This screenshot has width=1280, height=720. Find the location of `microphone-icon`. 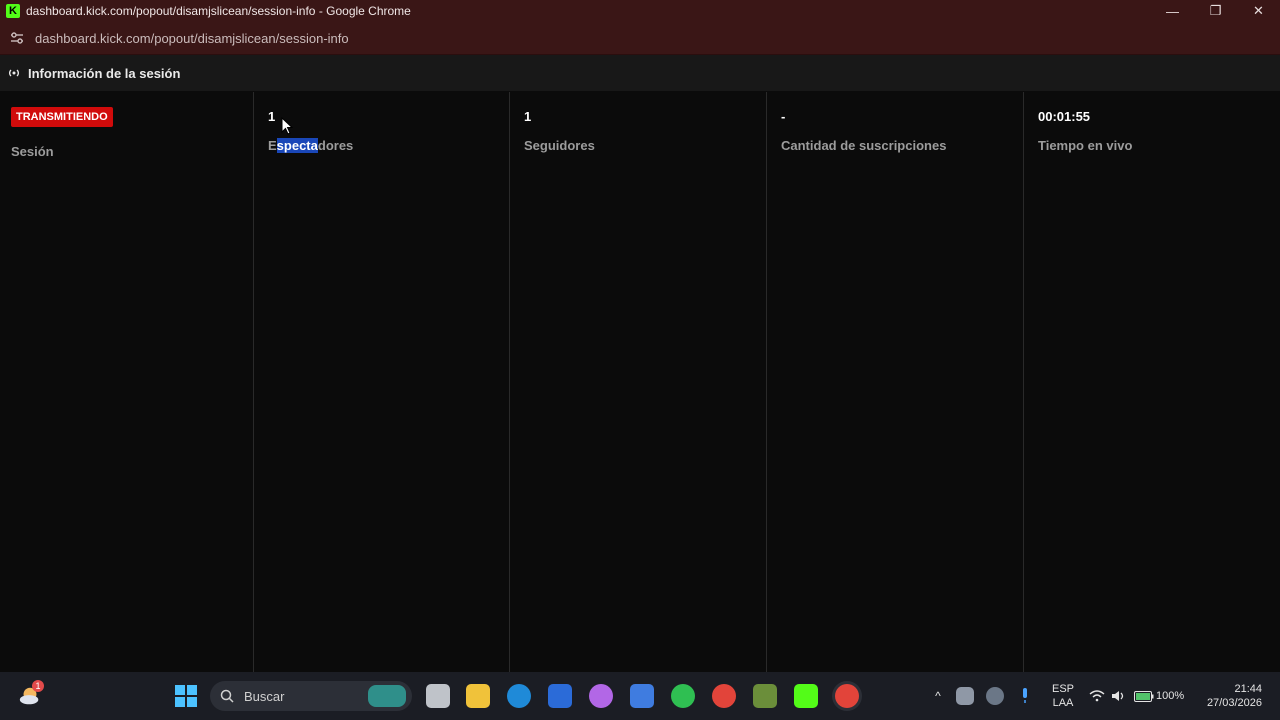

microphone-icon is located at coordinates (1025, 696).